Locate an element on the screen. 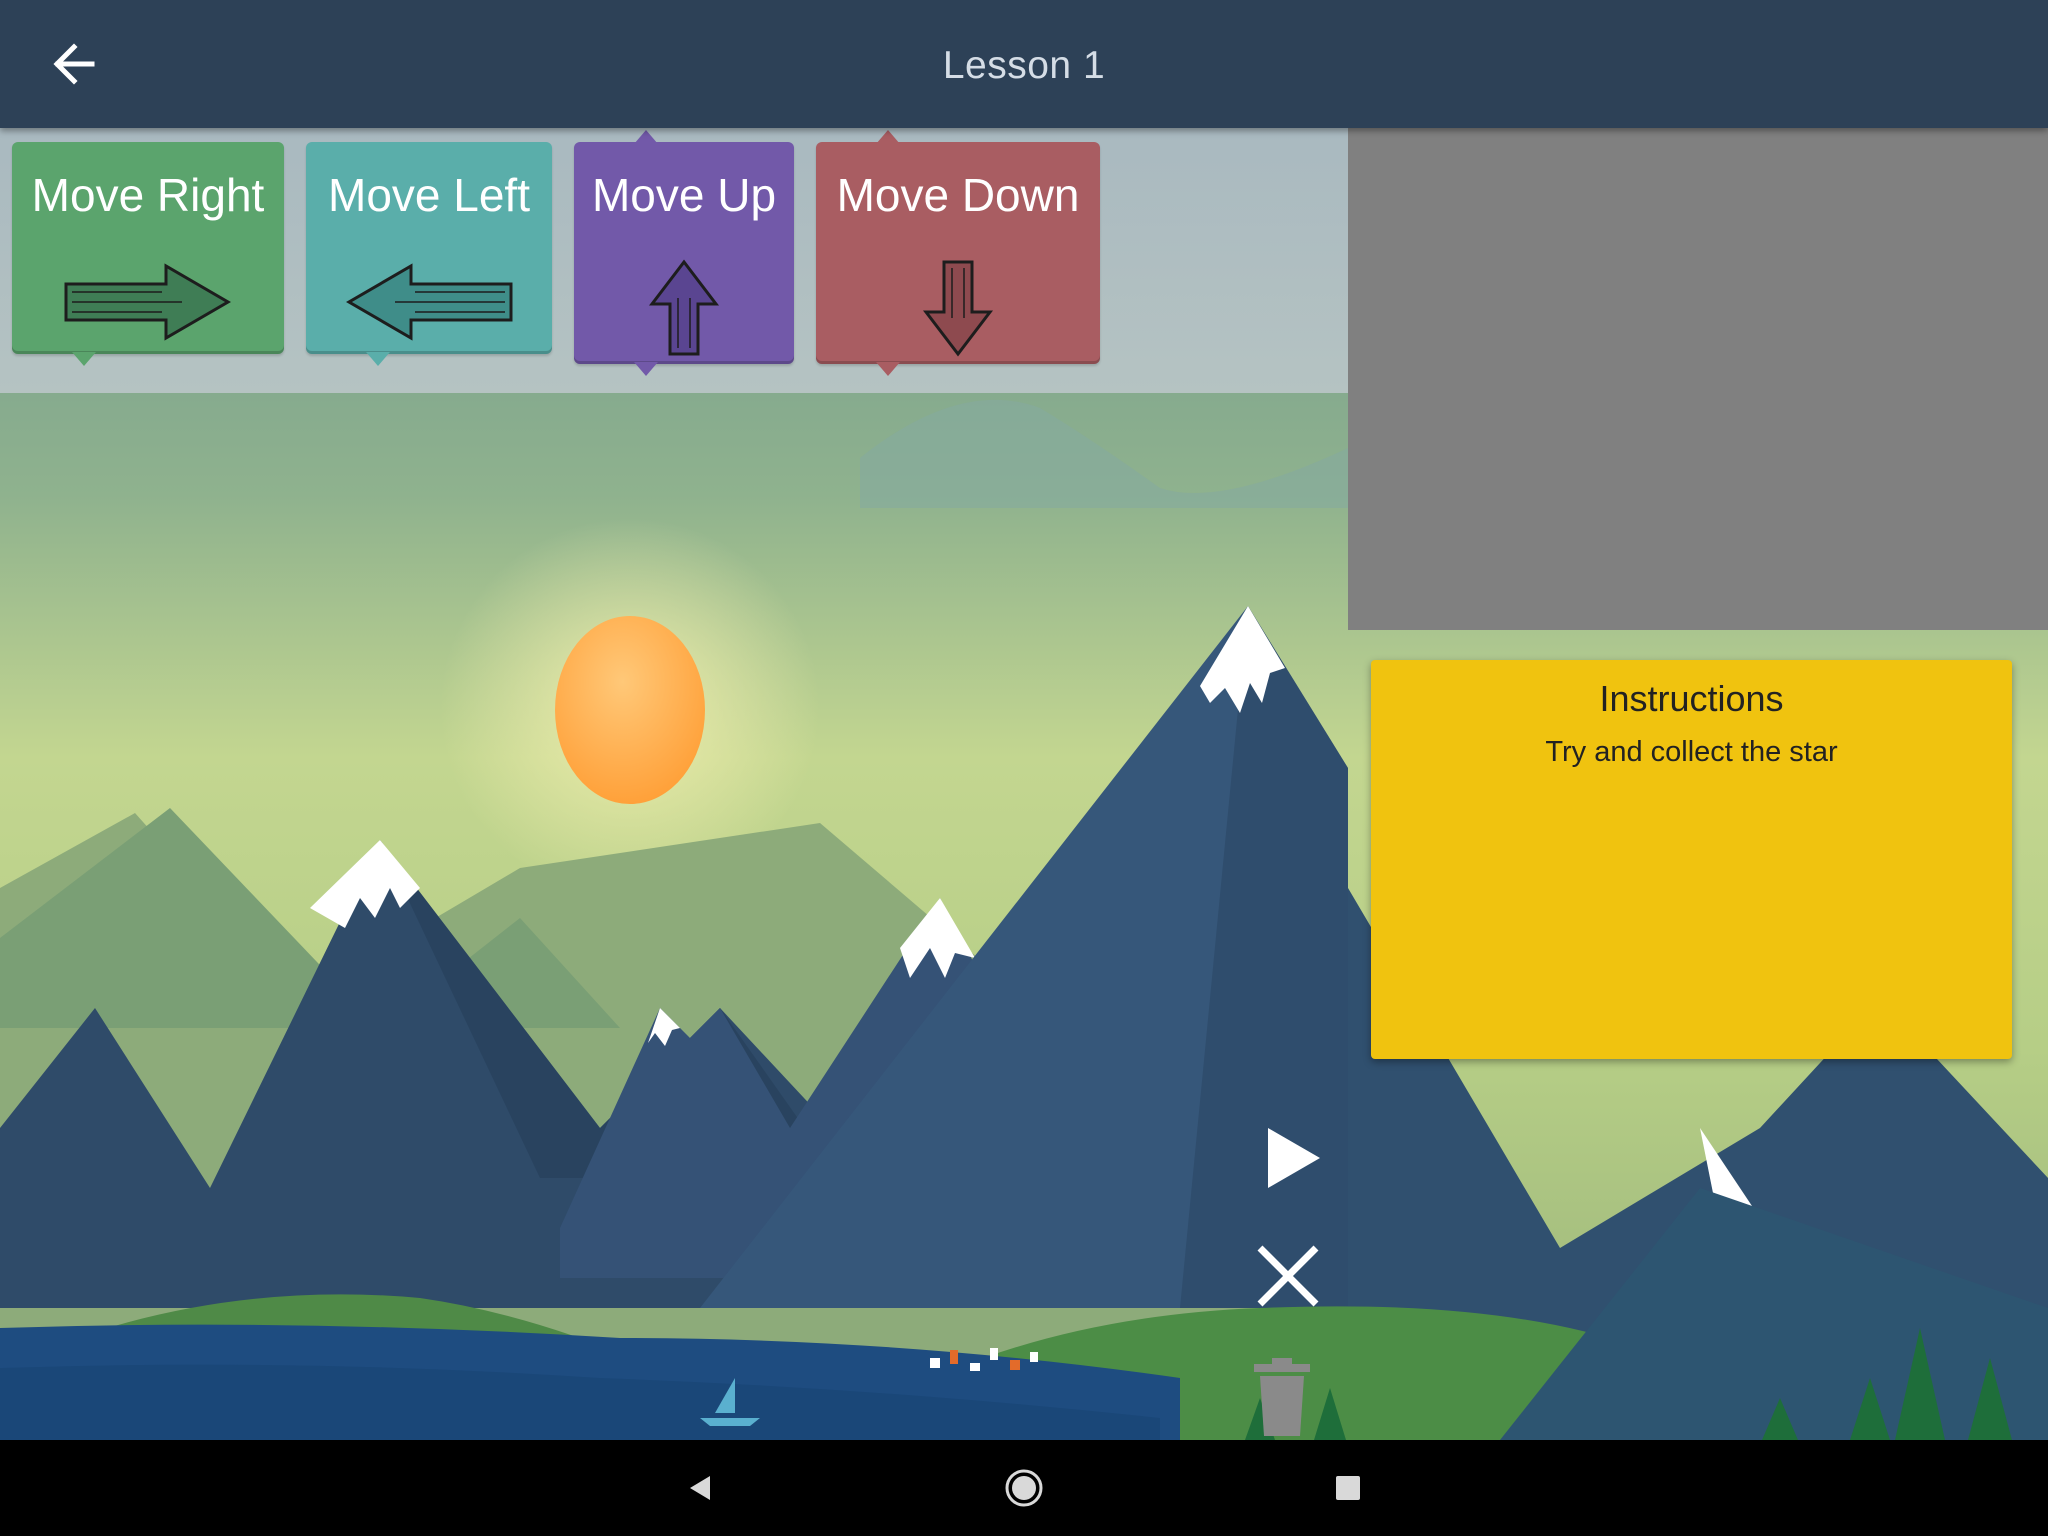 The width and height of the screenshot is (2048, 1536). move-right-block: Move Right is located at coordinates (148, 254).